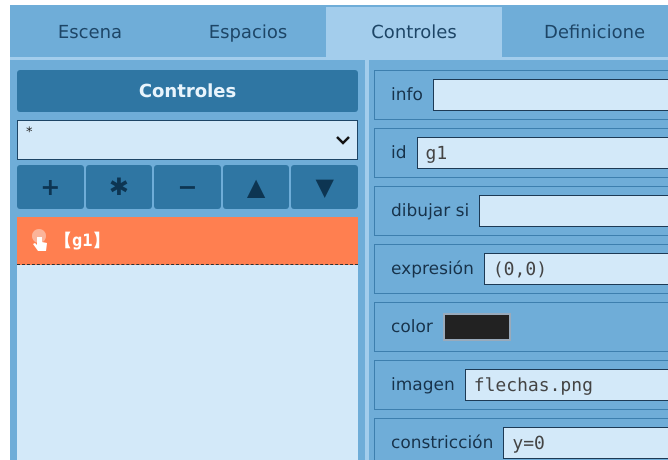 This screenshot has width=668, height=460. I want to click on property-label: constricción, so click(442, 443).